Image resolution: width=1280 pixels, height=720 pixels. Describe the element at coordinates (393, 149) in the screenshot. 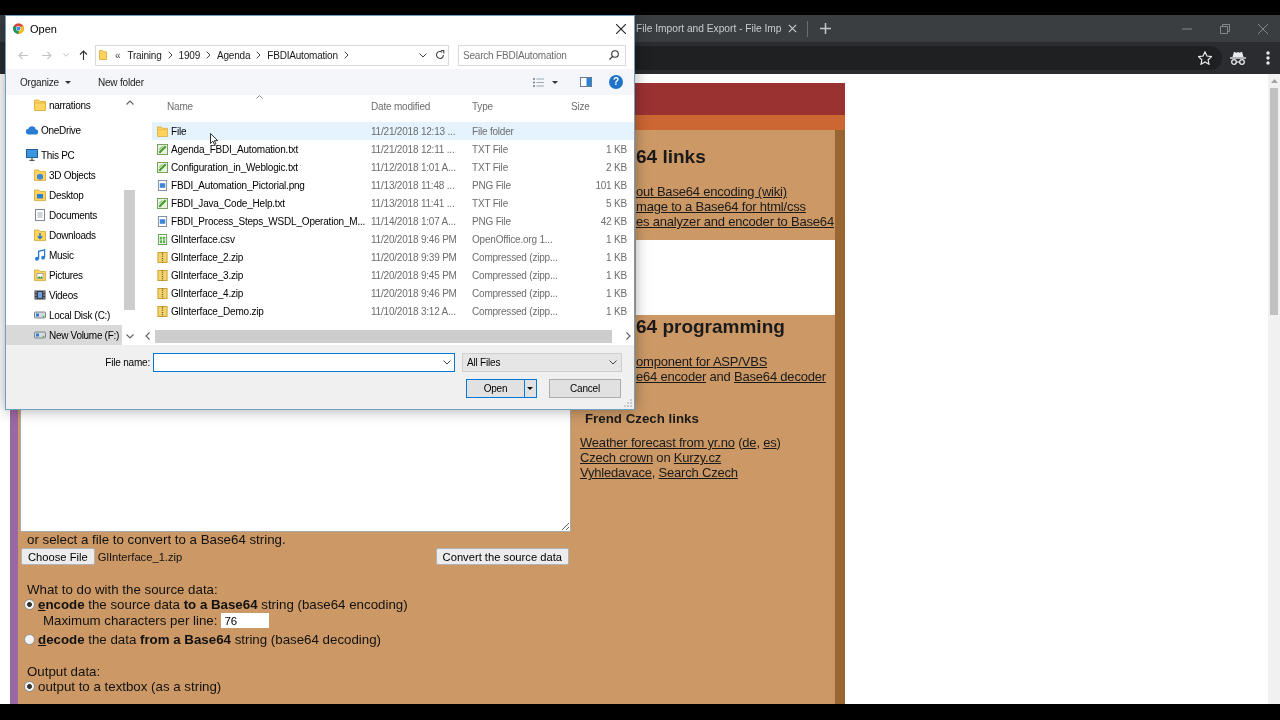

I see `file-row: Agenda_FBDI_Automation.txt 11/21/2018 12:11 ... TXT File 1 KB` at that location.